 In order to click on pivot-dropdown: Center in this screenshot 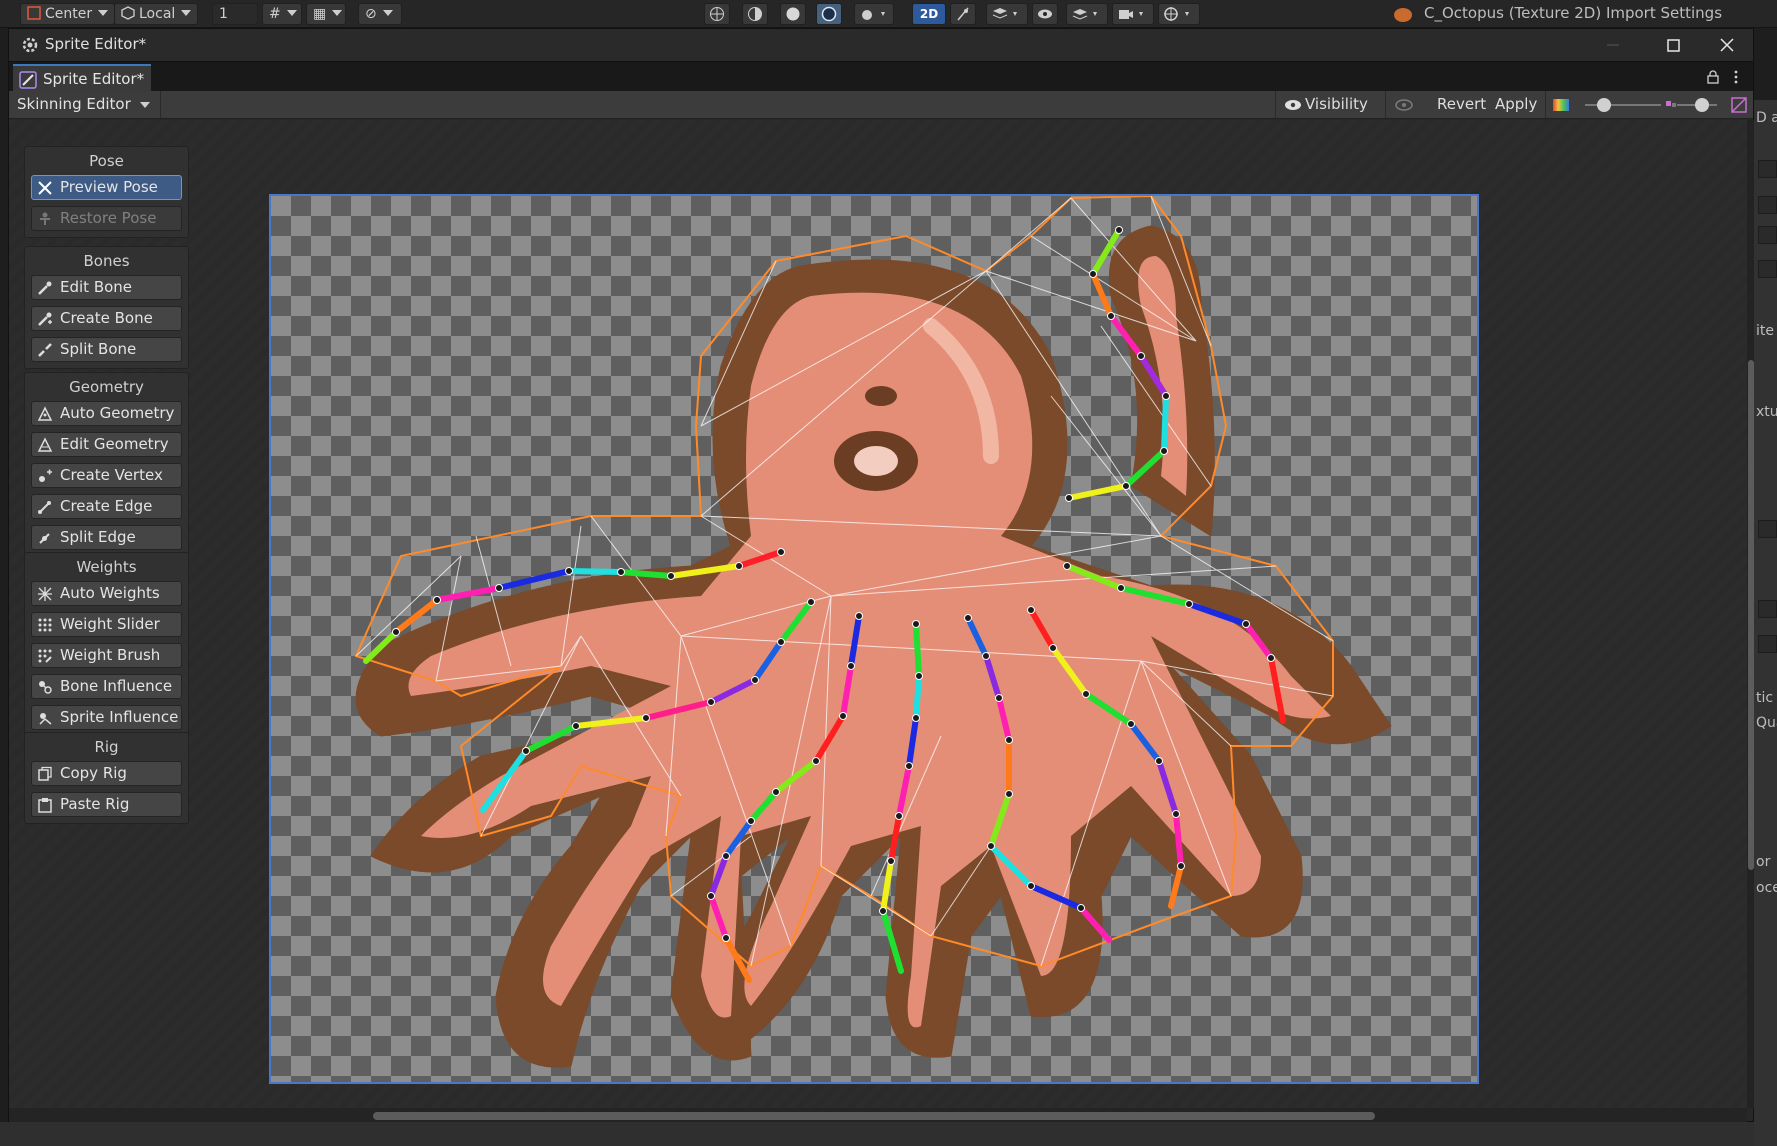, I will do `click(68, 14)`.